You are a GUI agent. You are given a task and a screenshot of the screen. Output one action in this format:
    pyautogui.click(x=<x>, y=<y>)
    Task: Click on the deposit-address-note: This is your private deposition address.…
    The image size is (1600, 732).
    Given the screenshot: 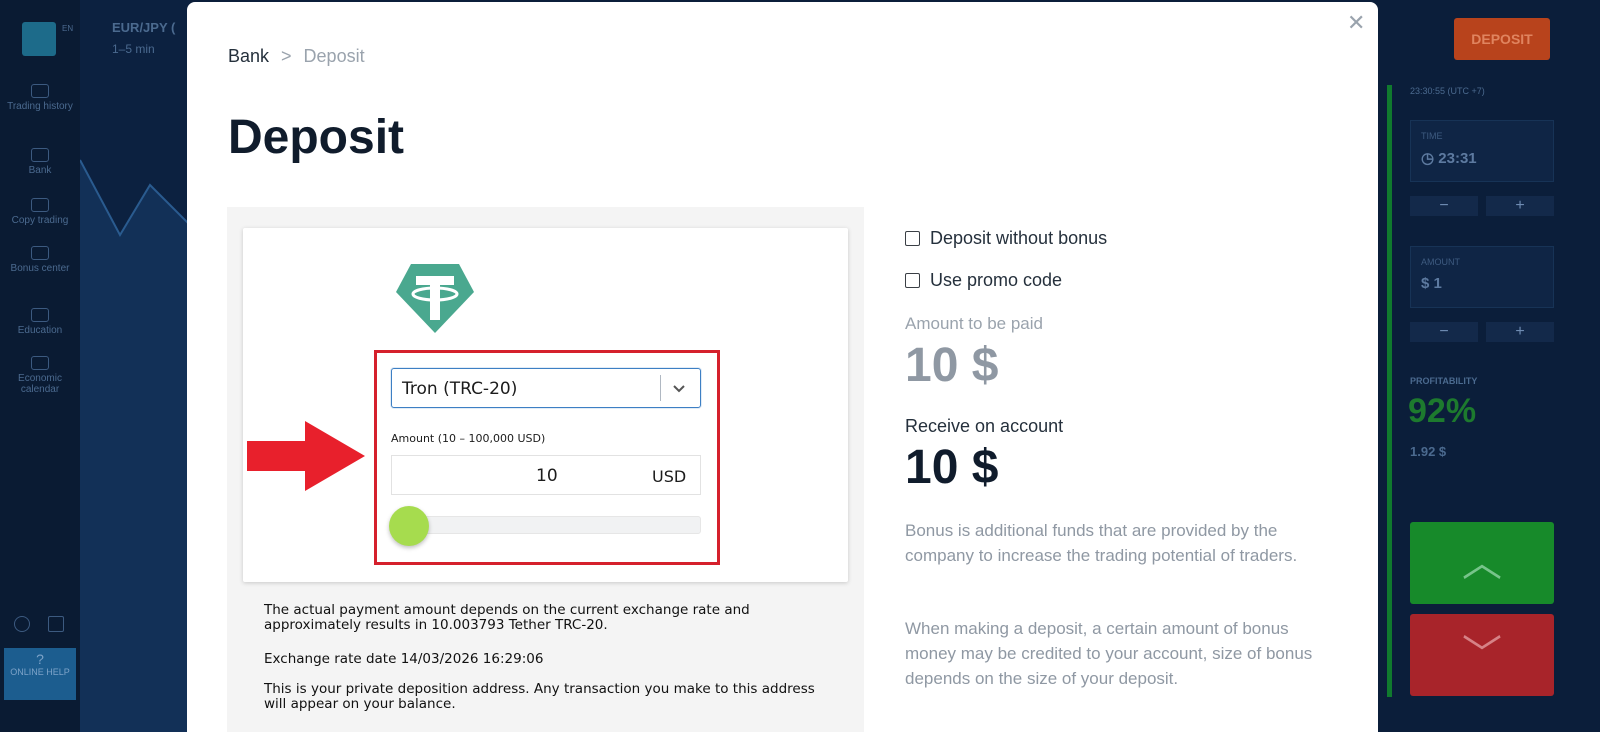 What is the action you would take?
    pyautogui.click(x=539, y=696)
    